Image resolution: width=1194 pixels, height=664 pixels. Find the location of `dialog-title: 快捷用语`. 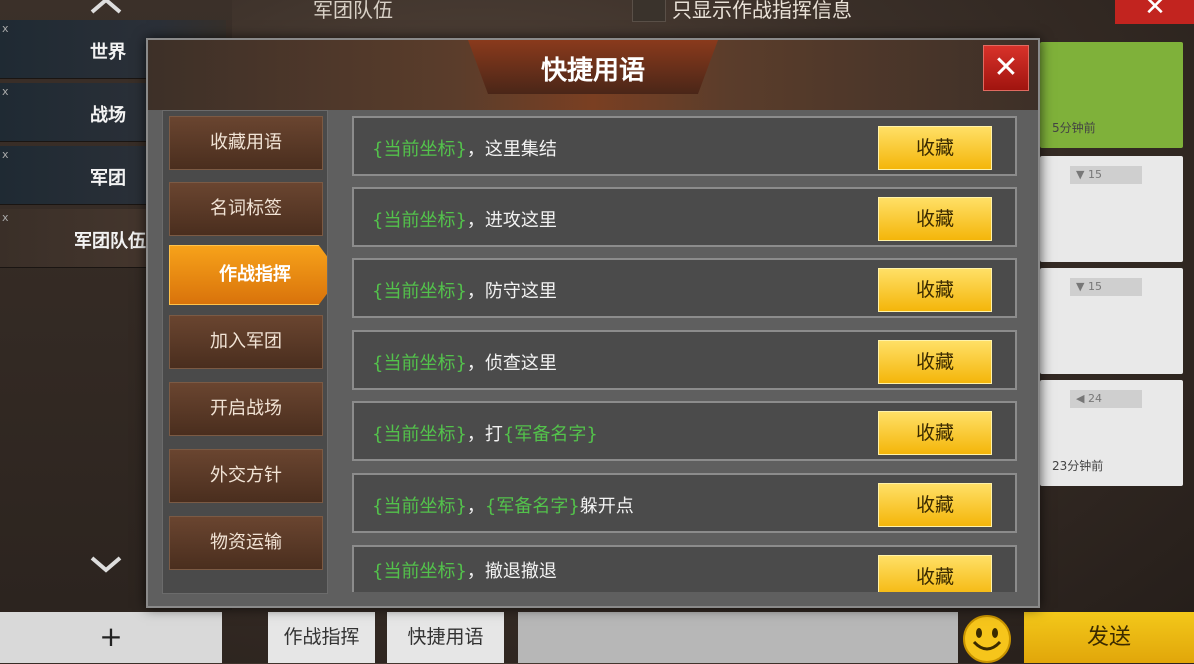

dialog-title: 快捷用语 is located at coordinates (592, 71).